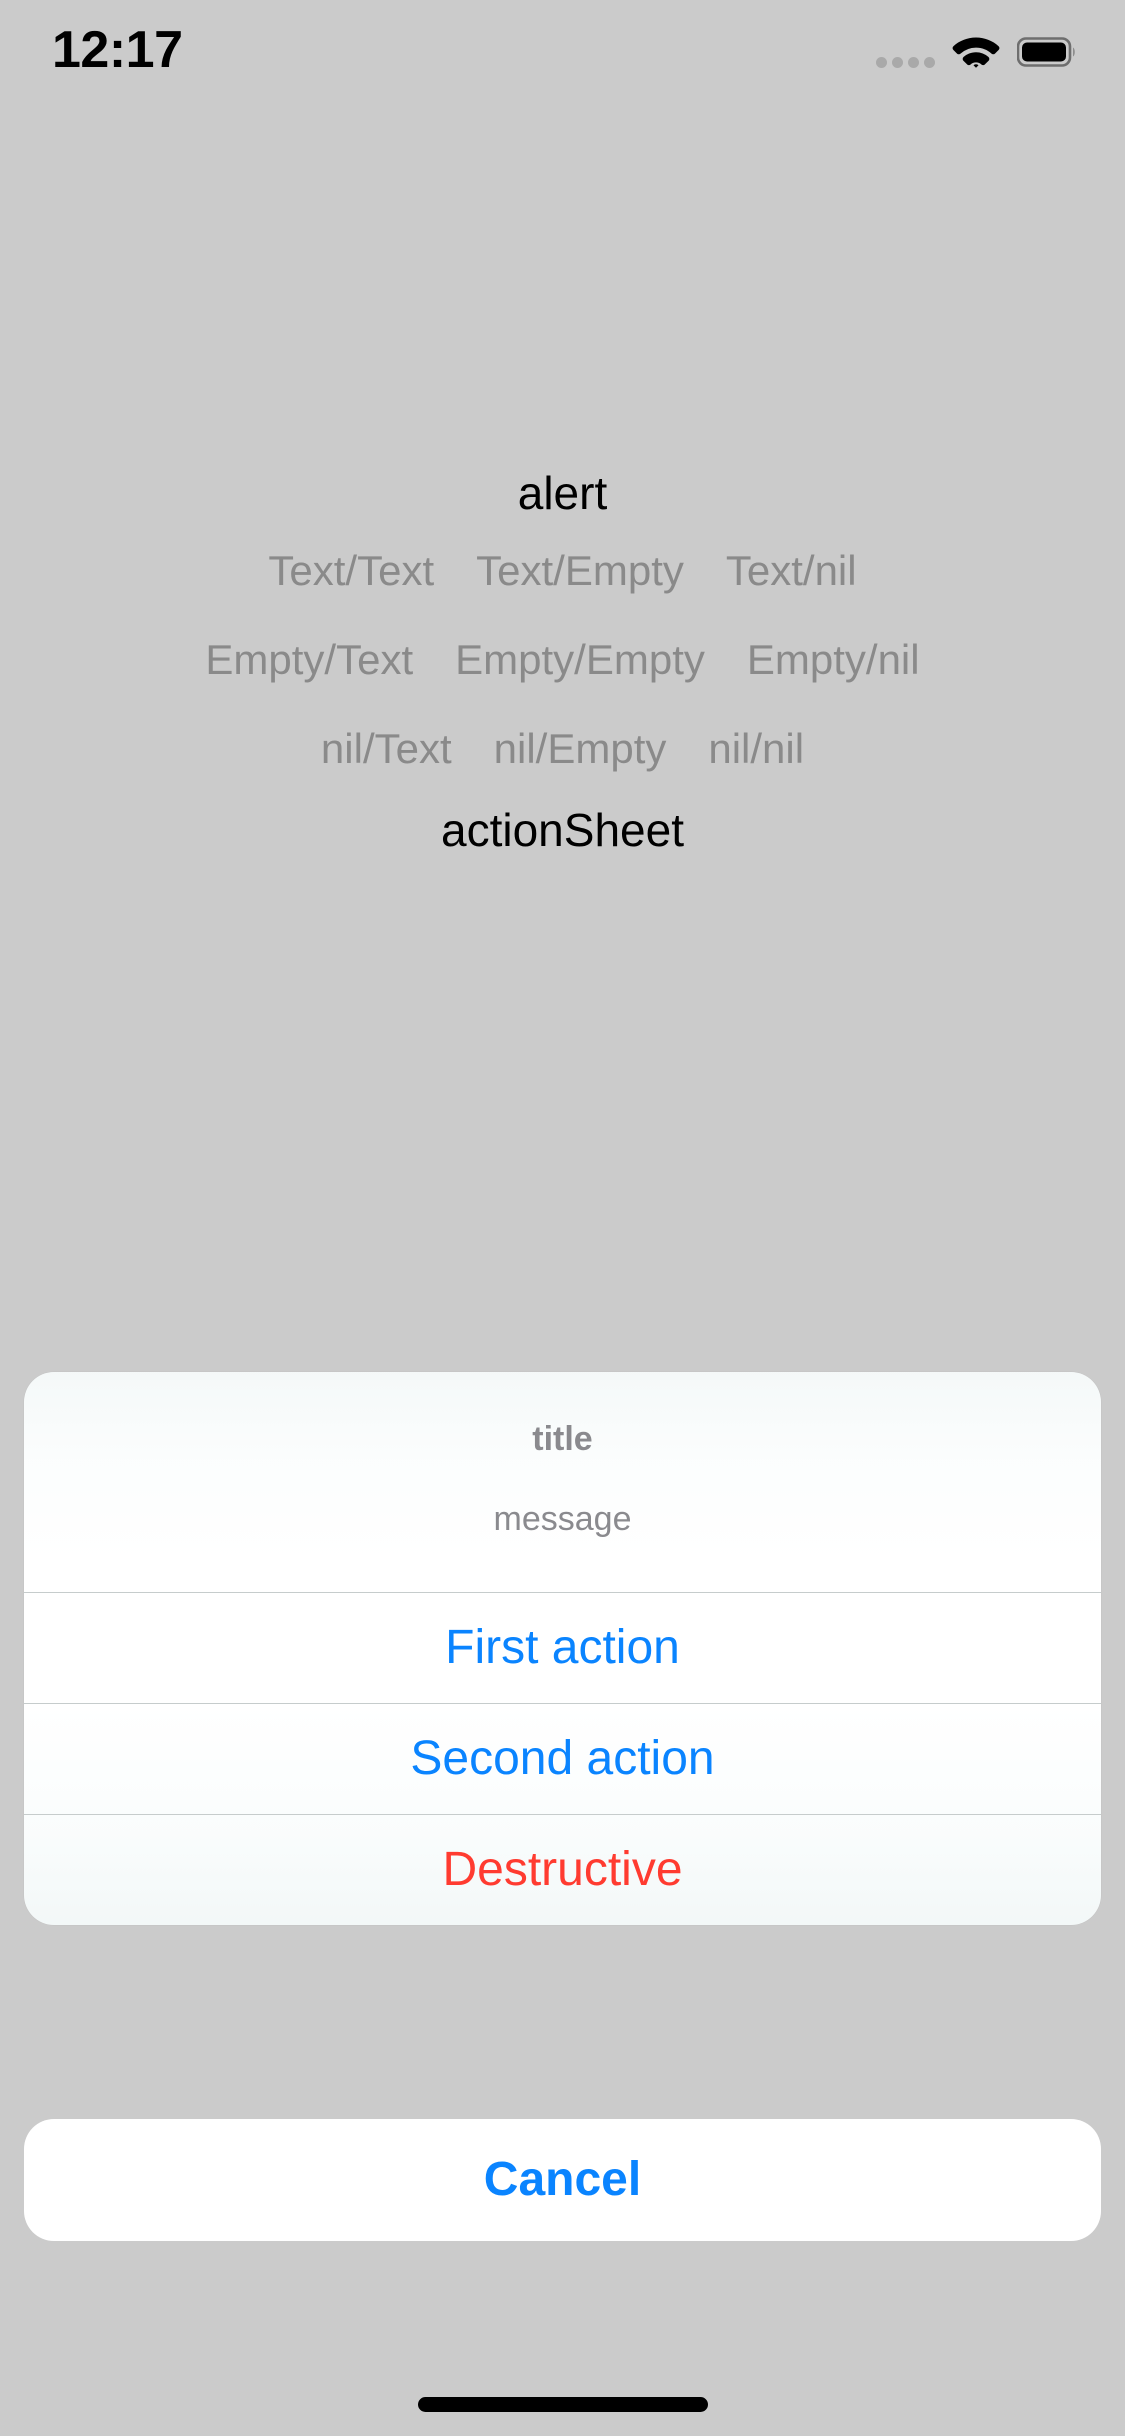 The width and height of the screenshot is (1125, 2436). I want to click on cancel-button-label: Cancel, so click(562, 2179).